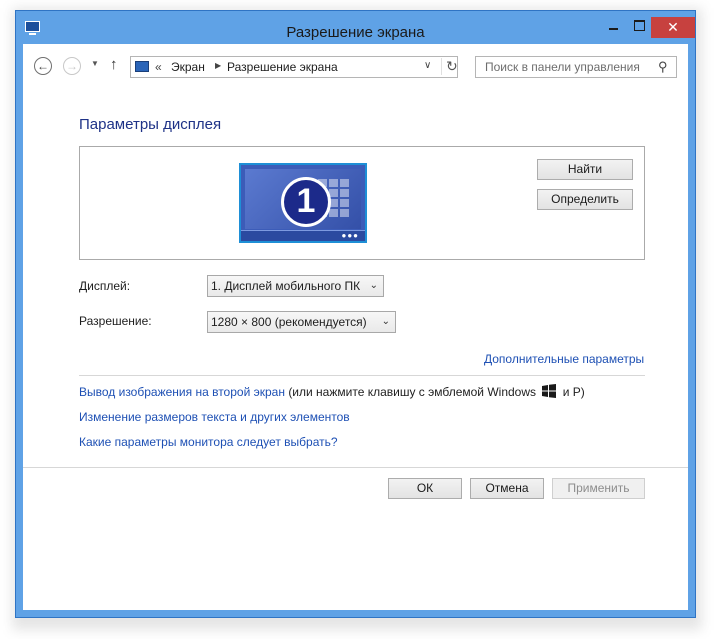 This screenshot has width=718, height=639. What do you see at coordinates (72, 66) in the screenshot?
I see `forward-icon: →` at bounding box center [72, 66].